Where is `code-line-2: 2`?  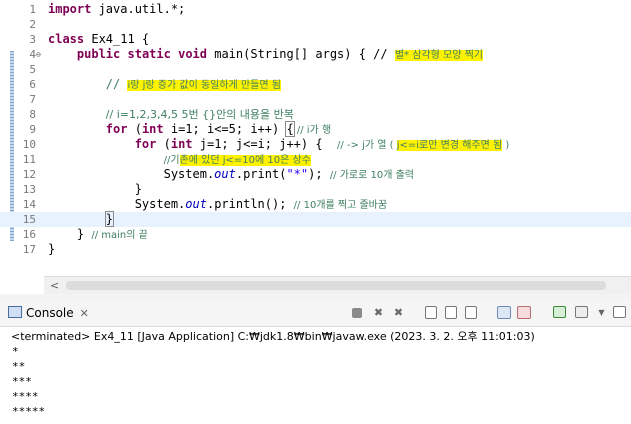 code-line-2: 2 is located at coordinates (315, 24).